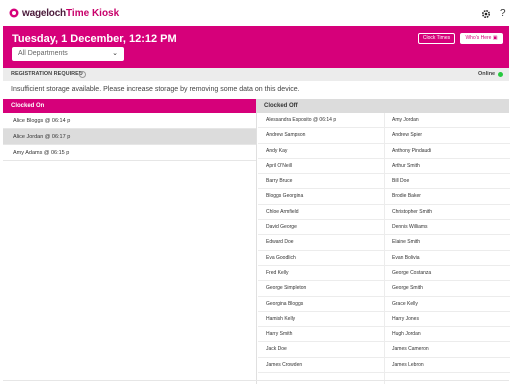 The height and width of the screenshot is (384, 512). I want to click on list-item: Barry Bruce, so click(321, 182).